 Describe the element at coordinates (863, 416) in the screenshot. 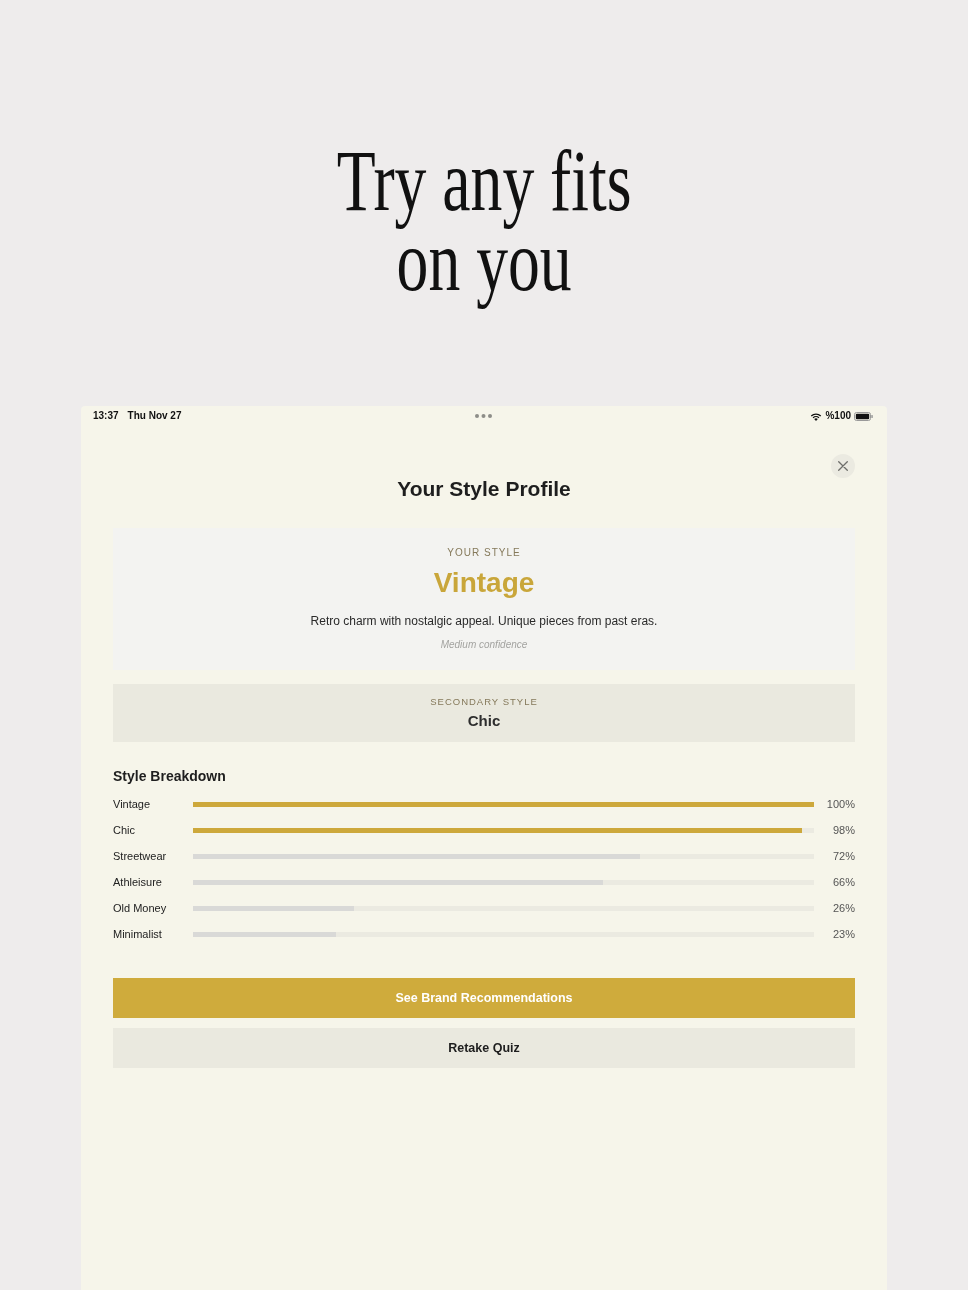

I see `battery-icon` at that location.